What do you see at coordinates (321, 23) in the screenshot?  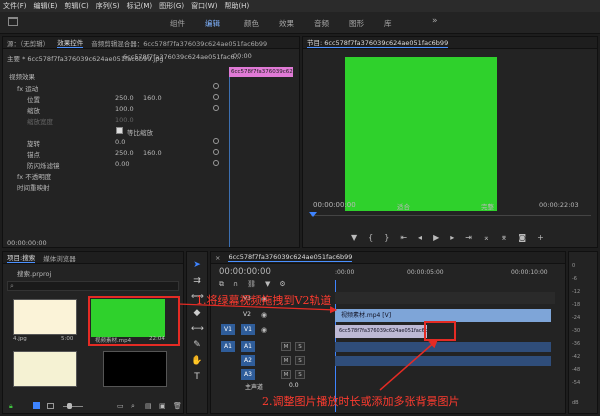 I see `workspace-audio: 音频` at bounding box center [321, 23].